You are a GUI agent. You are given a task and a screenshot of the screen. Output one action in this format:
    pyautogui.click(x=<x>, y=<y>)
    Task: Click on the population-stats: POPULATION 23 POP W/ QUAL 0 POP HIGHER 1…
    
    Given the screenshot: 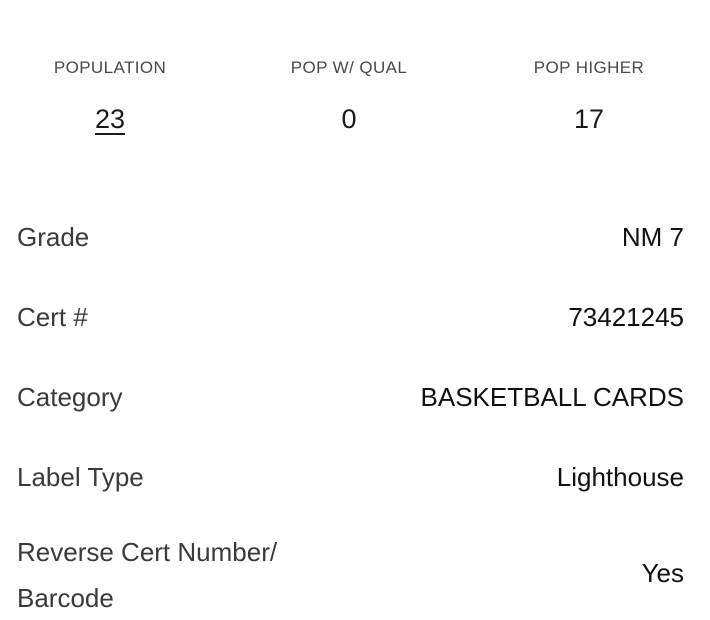 What is the action you would take?
    pyautogui.click(x=355, y=100)
    